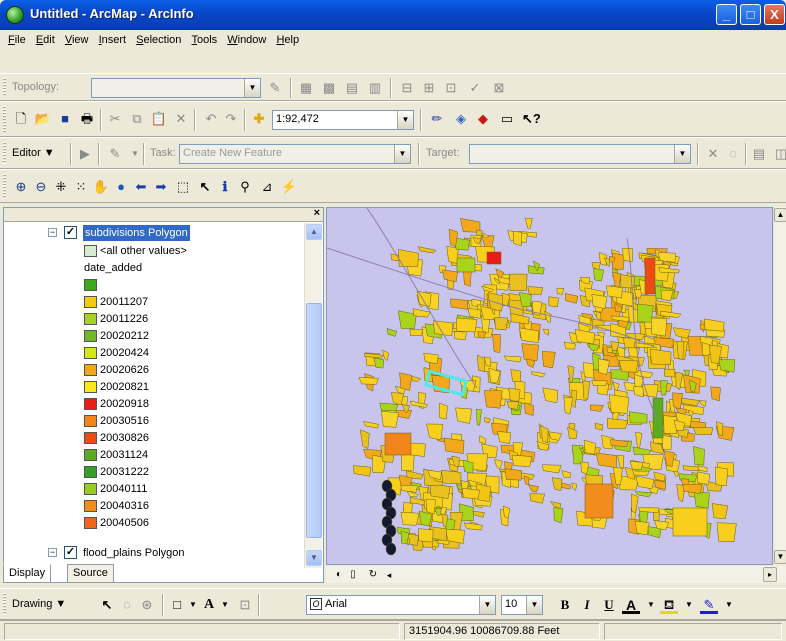  I want to click on copy-icon: ⧉, so click(137, 119).